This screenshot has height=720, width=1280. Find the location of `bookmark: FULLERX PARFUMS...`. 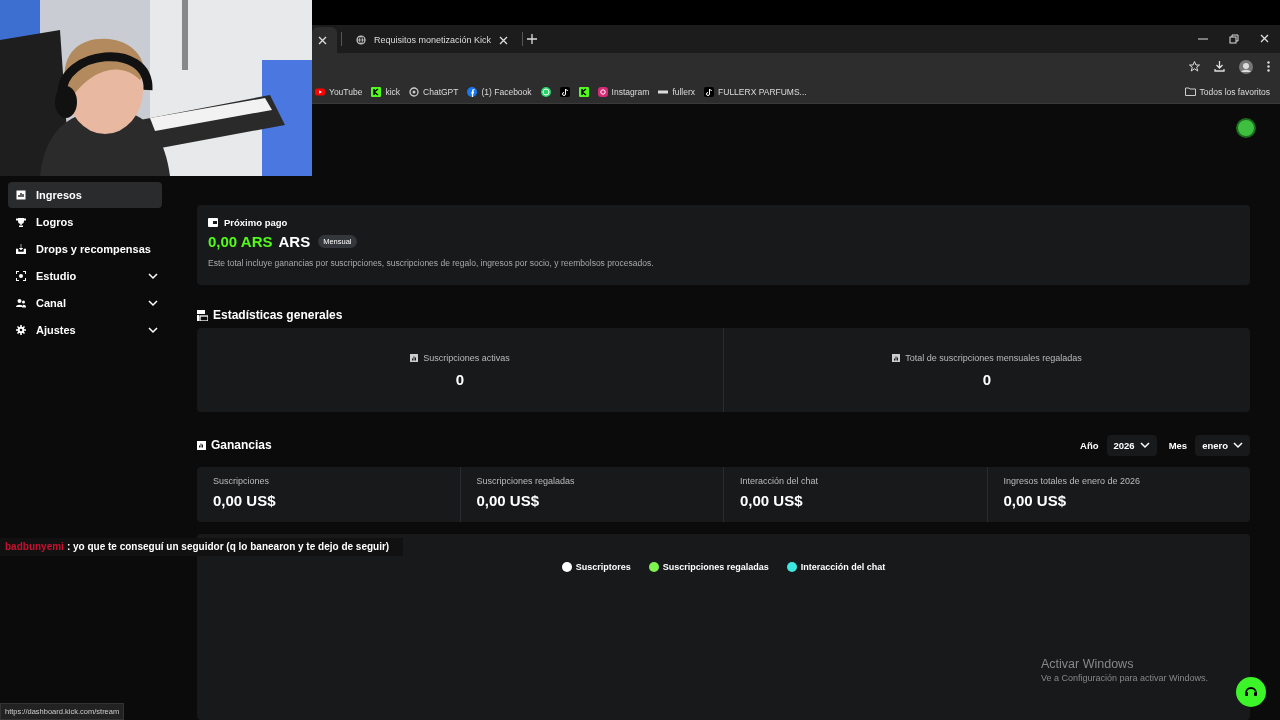

bookmark: FULLERX PARFUMS... is located at coordinates (755, 91).